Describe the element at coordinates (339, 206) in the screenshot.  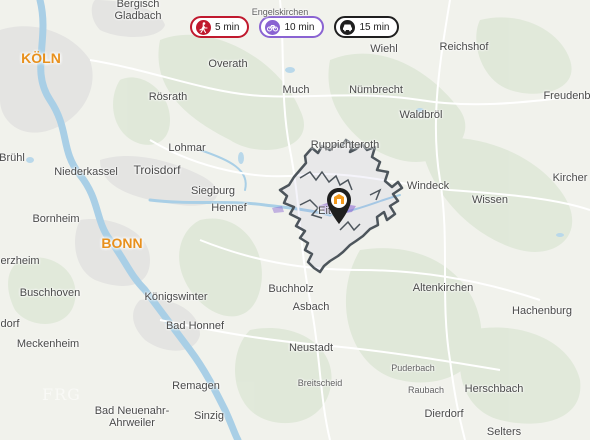
I see `location-pin-icon` at that location.